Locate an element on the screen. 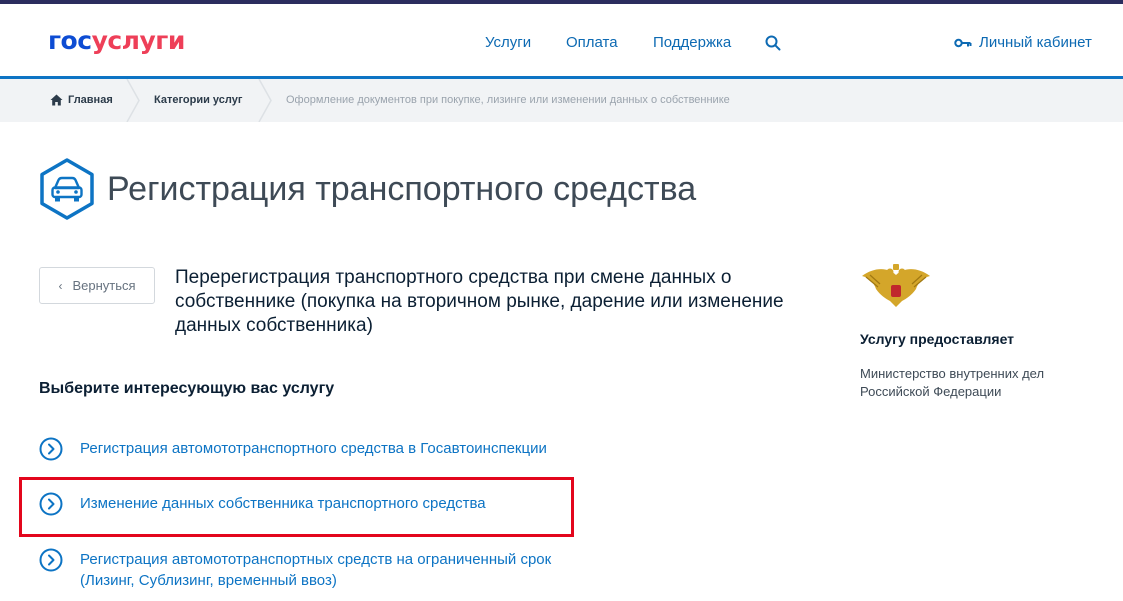  breadcrumb-categories: Категории услуг is located at coordinates (198, 100).